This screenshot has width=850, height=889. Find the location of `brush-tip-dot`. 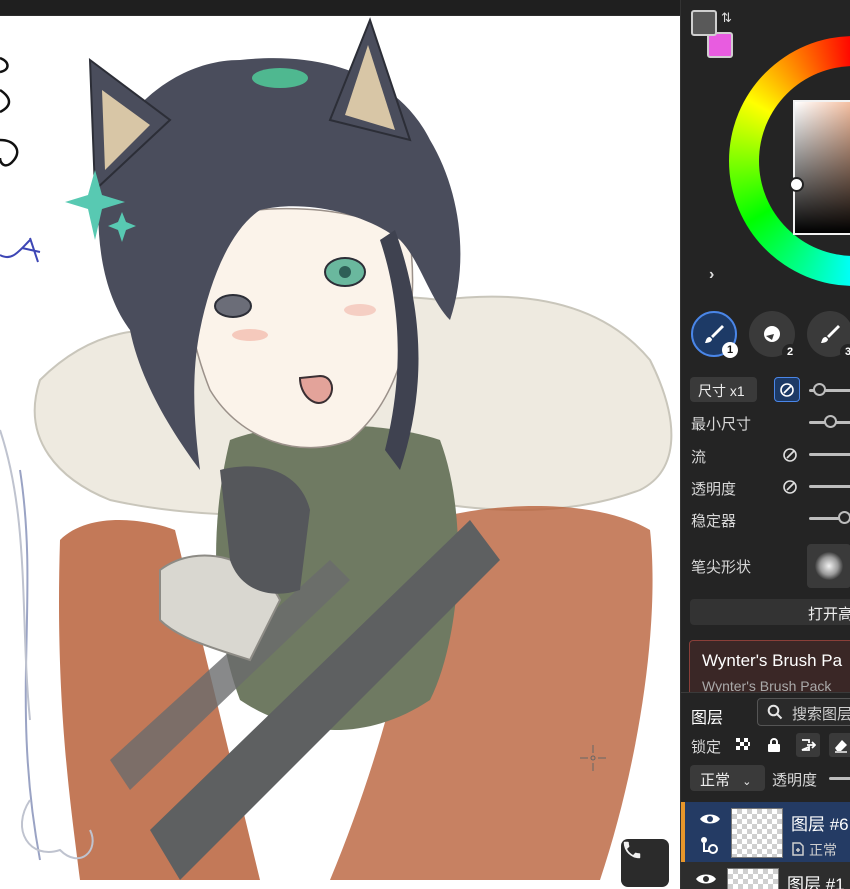

brush-tip-dot is located at coordinates (829, 566).